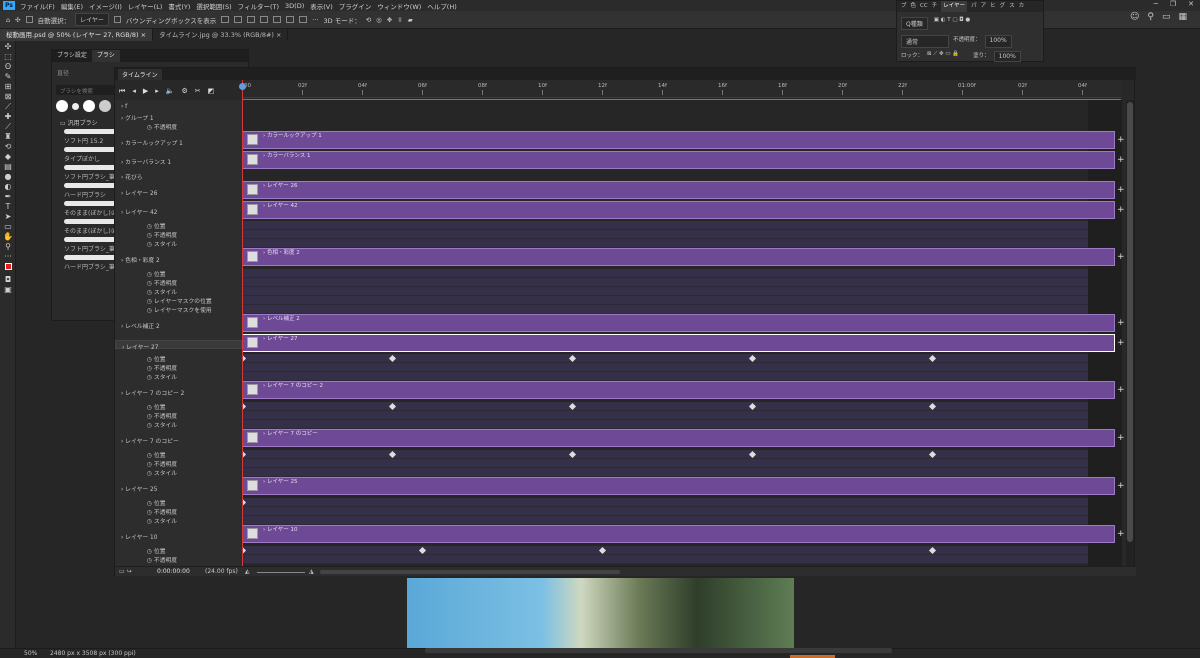 This screenshot has width=1200, height=658. Describe the element at coordinates (37, 6) in the screenshot. I see `menu-file: ファイル(F)` at that location.